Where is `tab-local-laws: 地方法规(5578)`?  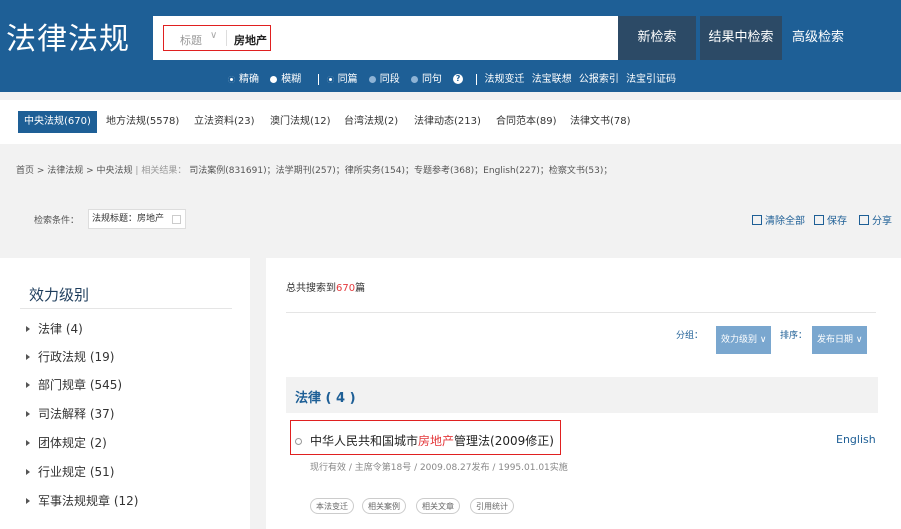 tab-local-laws: 地方法规(5578) is located at coordinates (142, 122).